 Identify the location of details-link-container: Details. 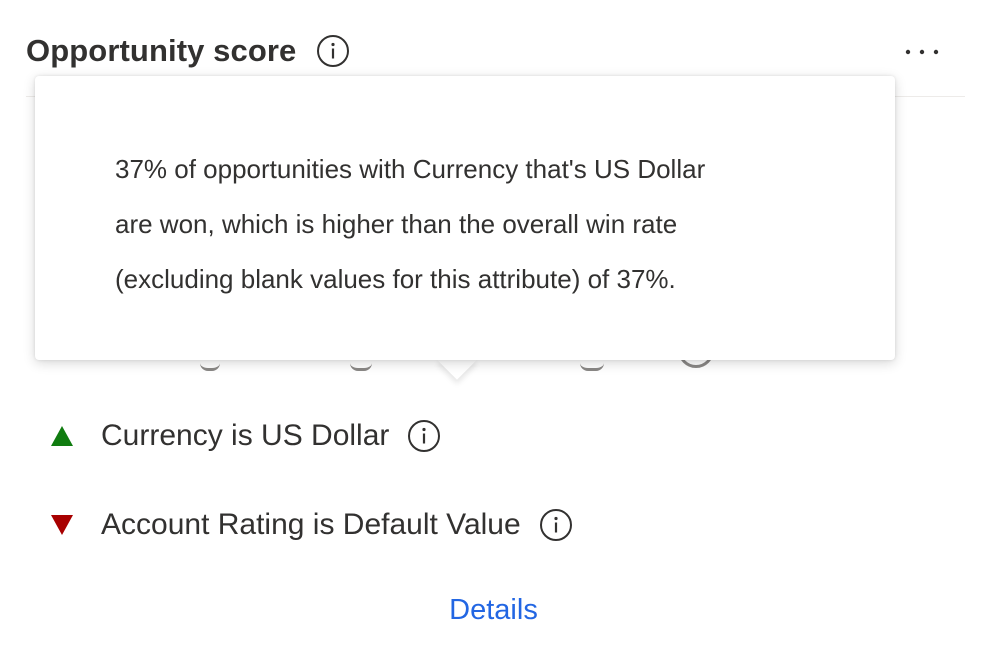
(493, 610).